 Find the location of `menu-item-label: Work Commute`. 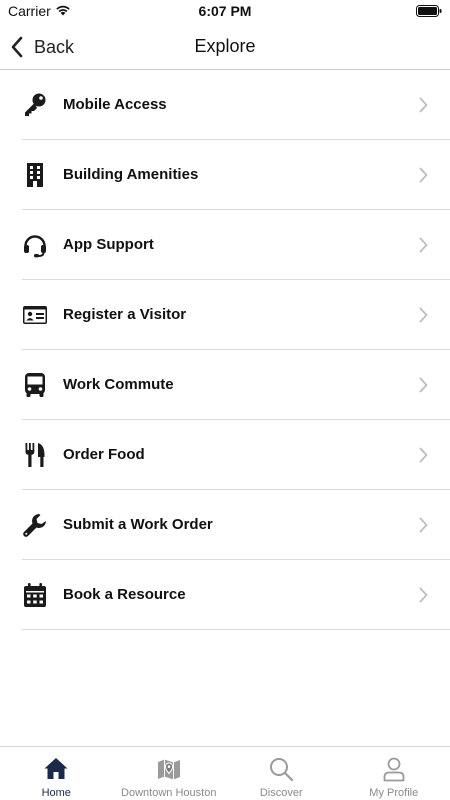

menu-item-label: Work Commute is located at coordinates (118, 384).